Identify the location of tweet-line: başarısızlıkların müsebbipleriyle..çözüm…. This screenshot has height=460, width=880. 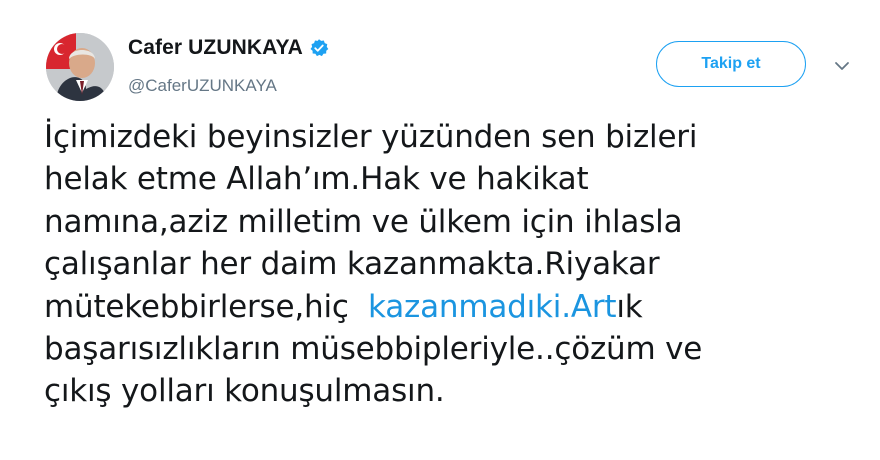
(373, 349).